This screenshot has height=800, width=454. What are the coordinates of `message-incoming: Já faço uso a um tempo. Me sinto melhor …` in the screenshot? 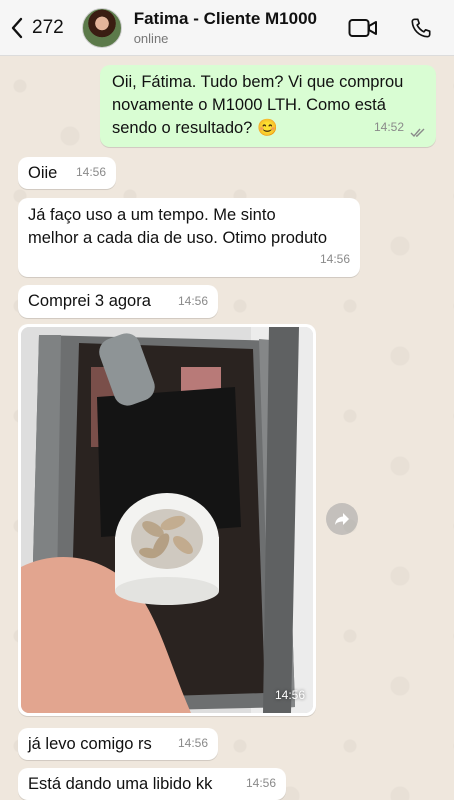 It's located at (189, 237).